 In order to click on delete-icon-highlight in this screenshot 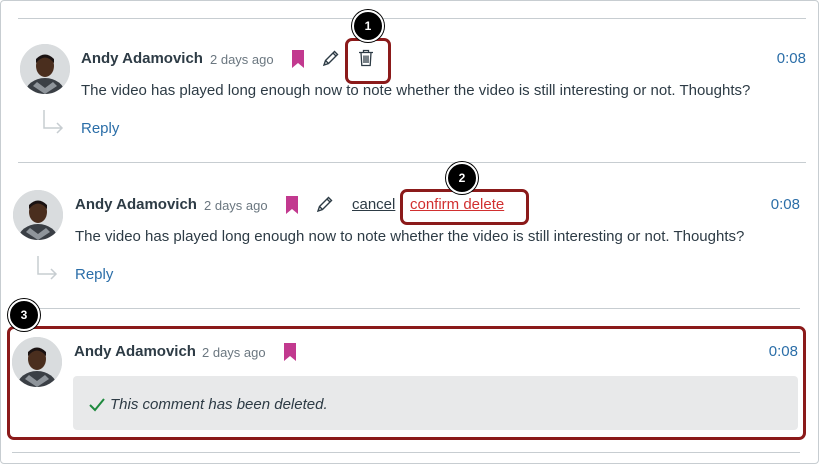, I will do `click(368, 61)`.